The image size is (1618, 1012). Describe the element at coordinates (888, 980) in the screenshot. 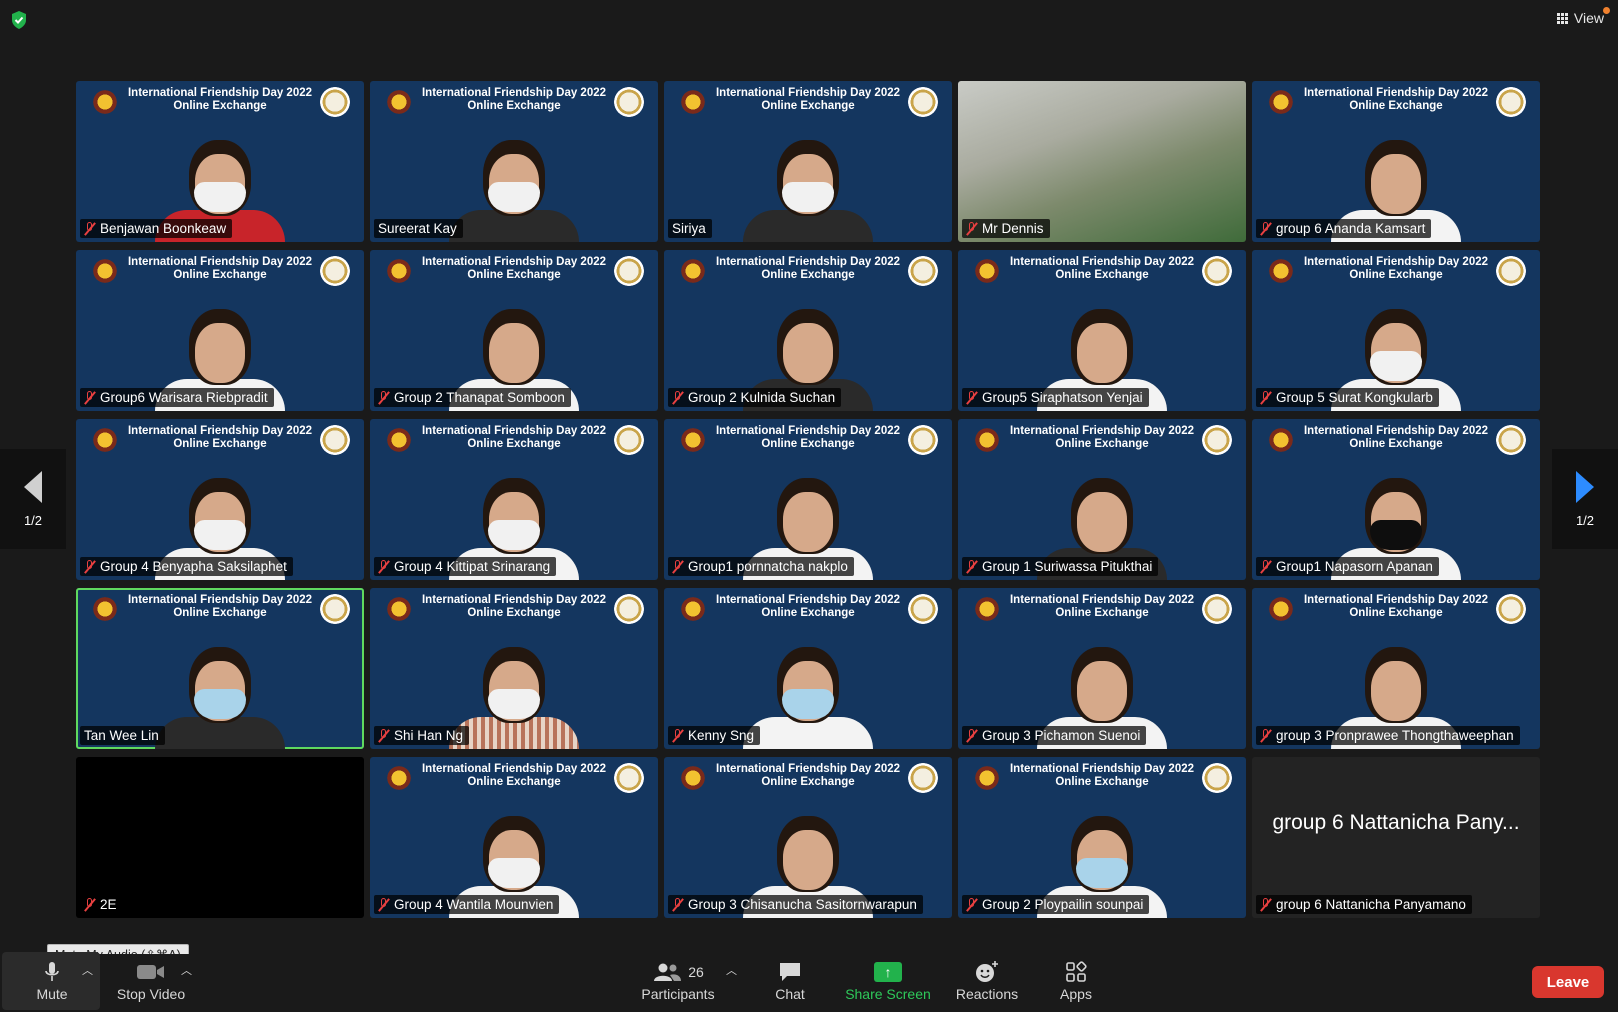

I see `share-screen-button: ↑ Share Screen` at that location.